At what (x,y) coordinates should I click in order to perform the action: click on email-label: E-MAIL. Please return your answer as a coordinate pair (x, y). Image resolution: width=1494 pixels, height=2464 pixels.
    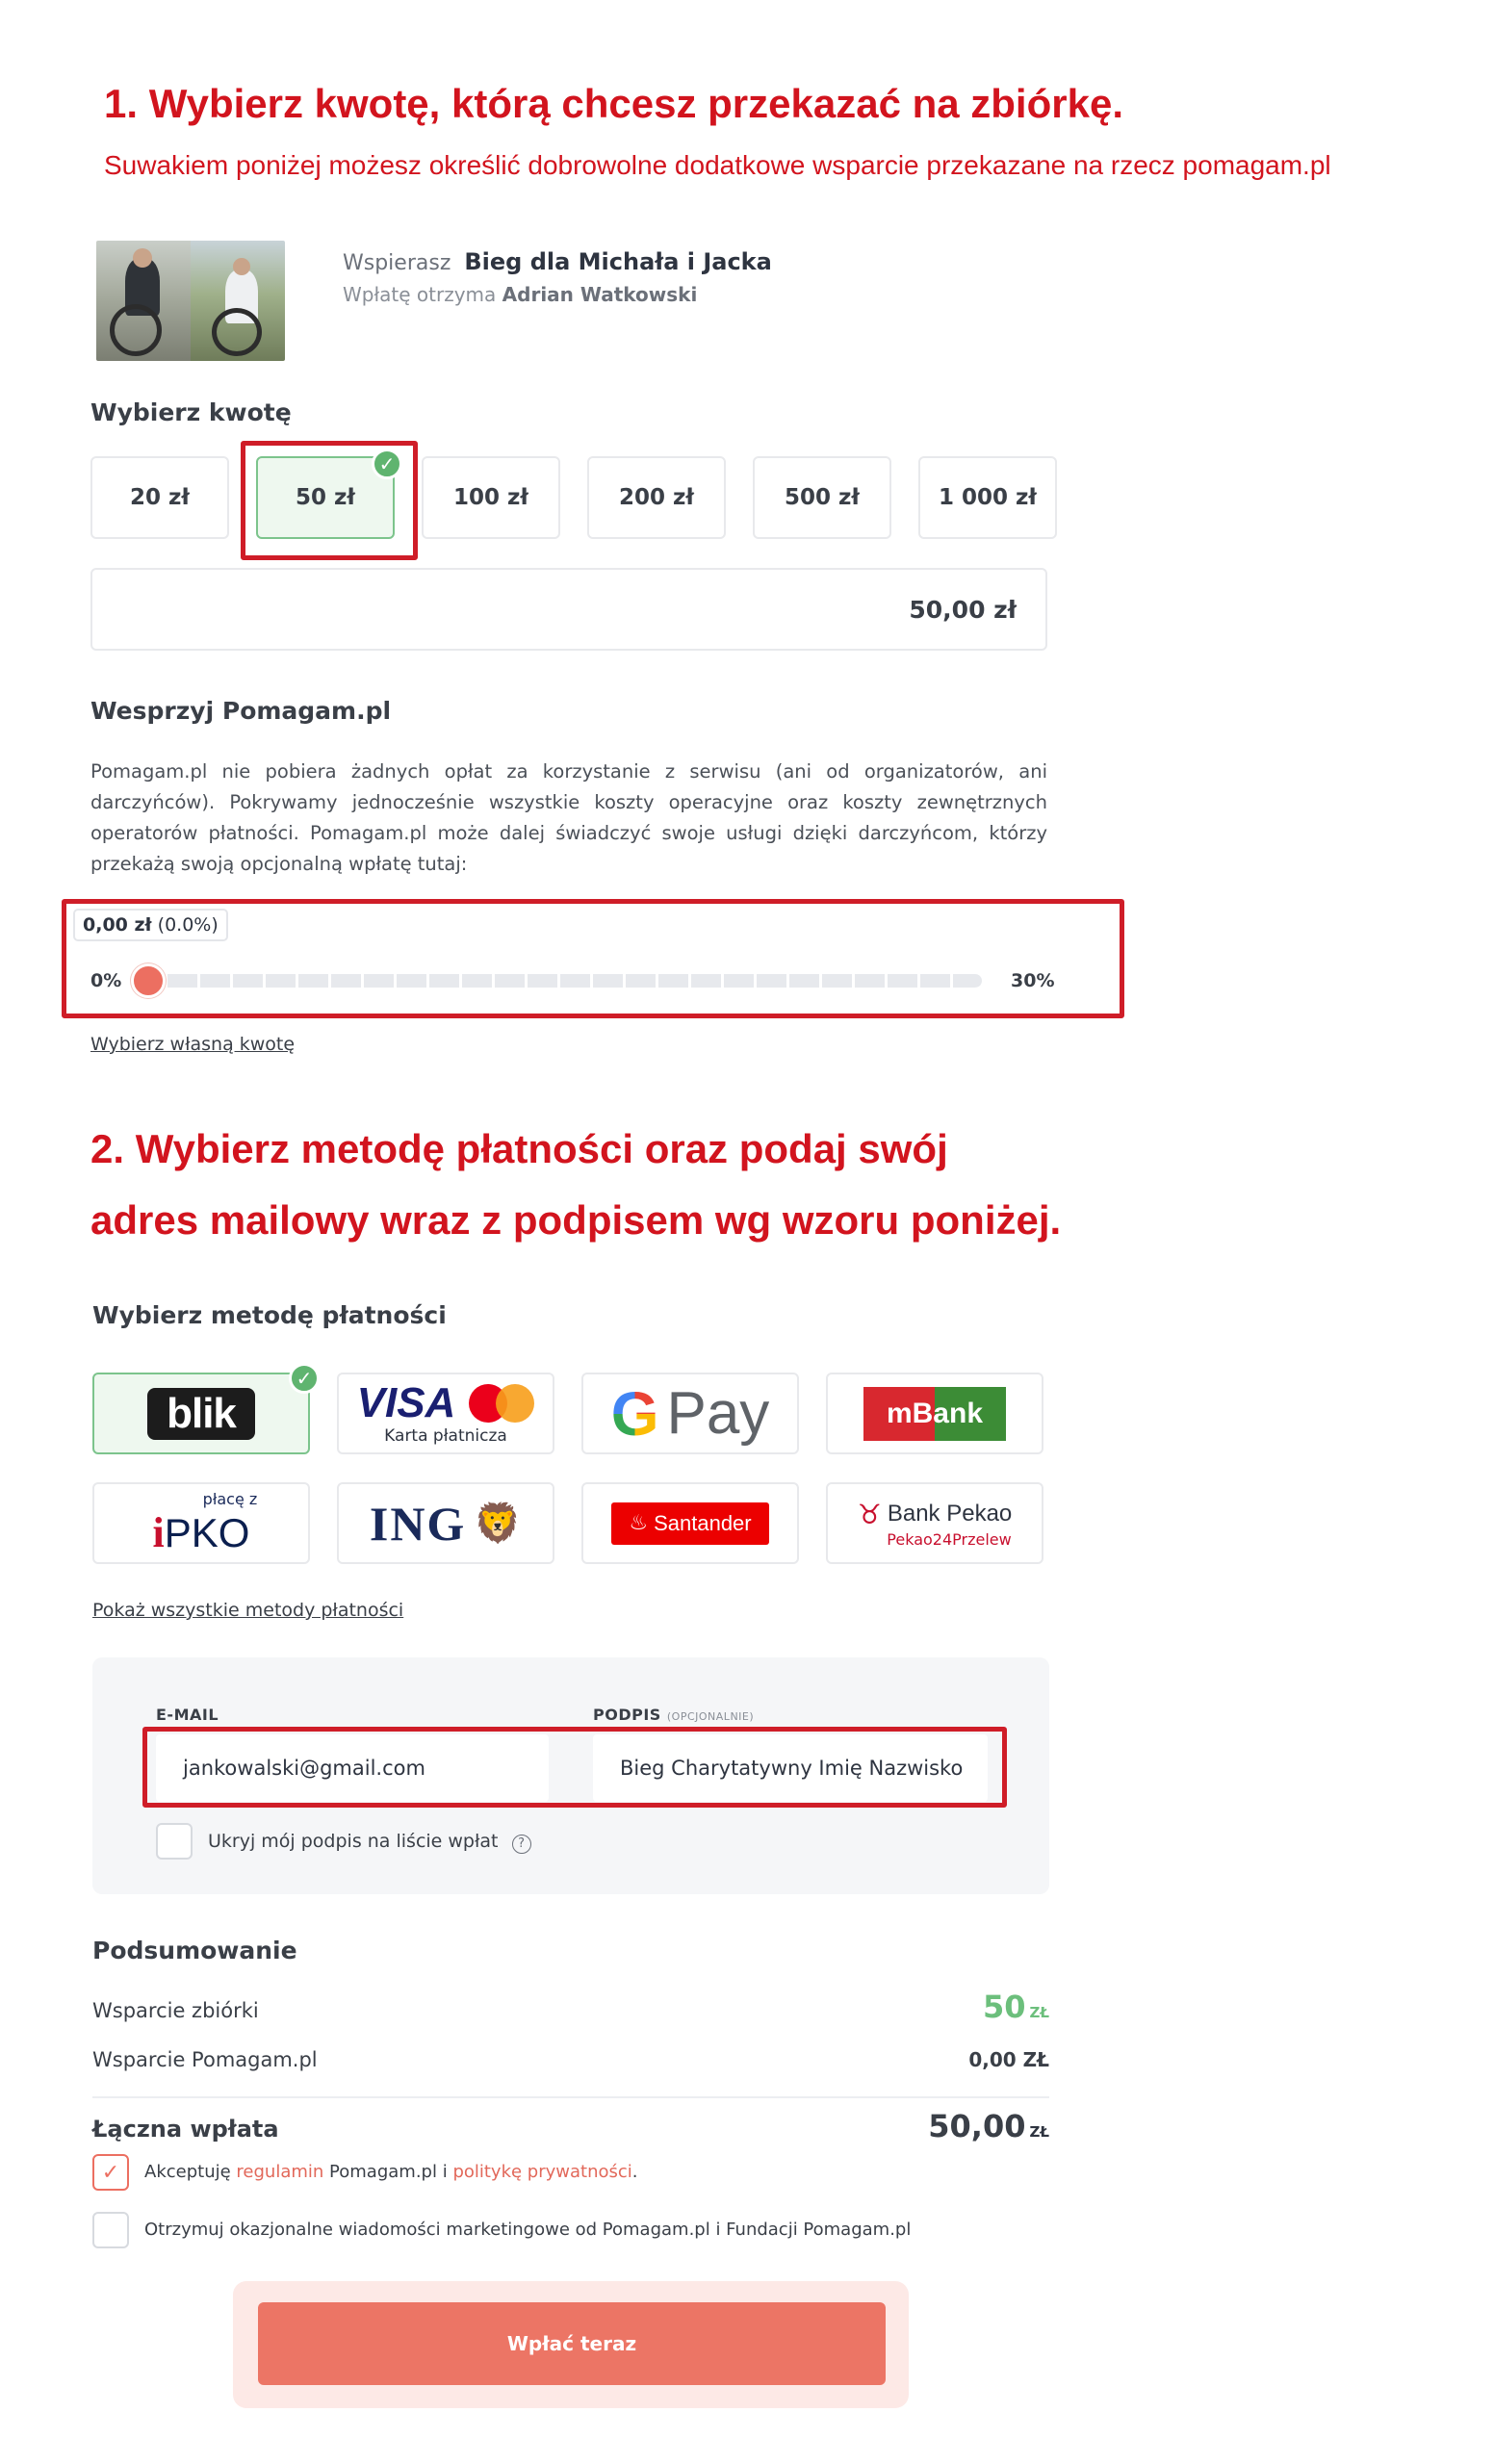
    Looking at the image, I should click on (188, 1715).